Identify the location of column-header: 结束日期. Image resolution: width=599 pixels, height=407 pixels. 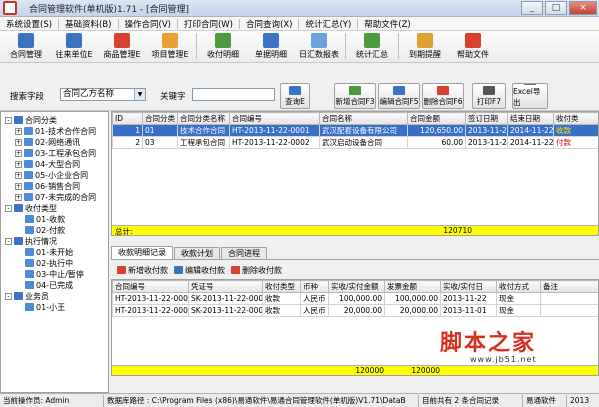
(530, 118).